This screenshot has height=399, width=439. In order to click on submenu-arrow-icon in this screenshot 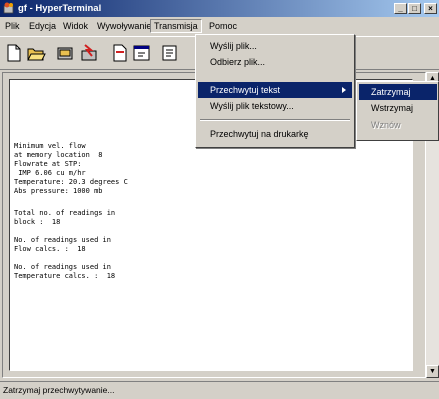, I will do `click(344, 90)`.